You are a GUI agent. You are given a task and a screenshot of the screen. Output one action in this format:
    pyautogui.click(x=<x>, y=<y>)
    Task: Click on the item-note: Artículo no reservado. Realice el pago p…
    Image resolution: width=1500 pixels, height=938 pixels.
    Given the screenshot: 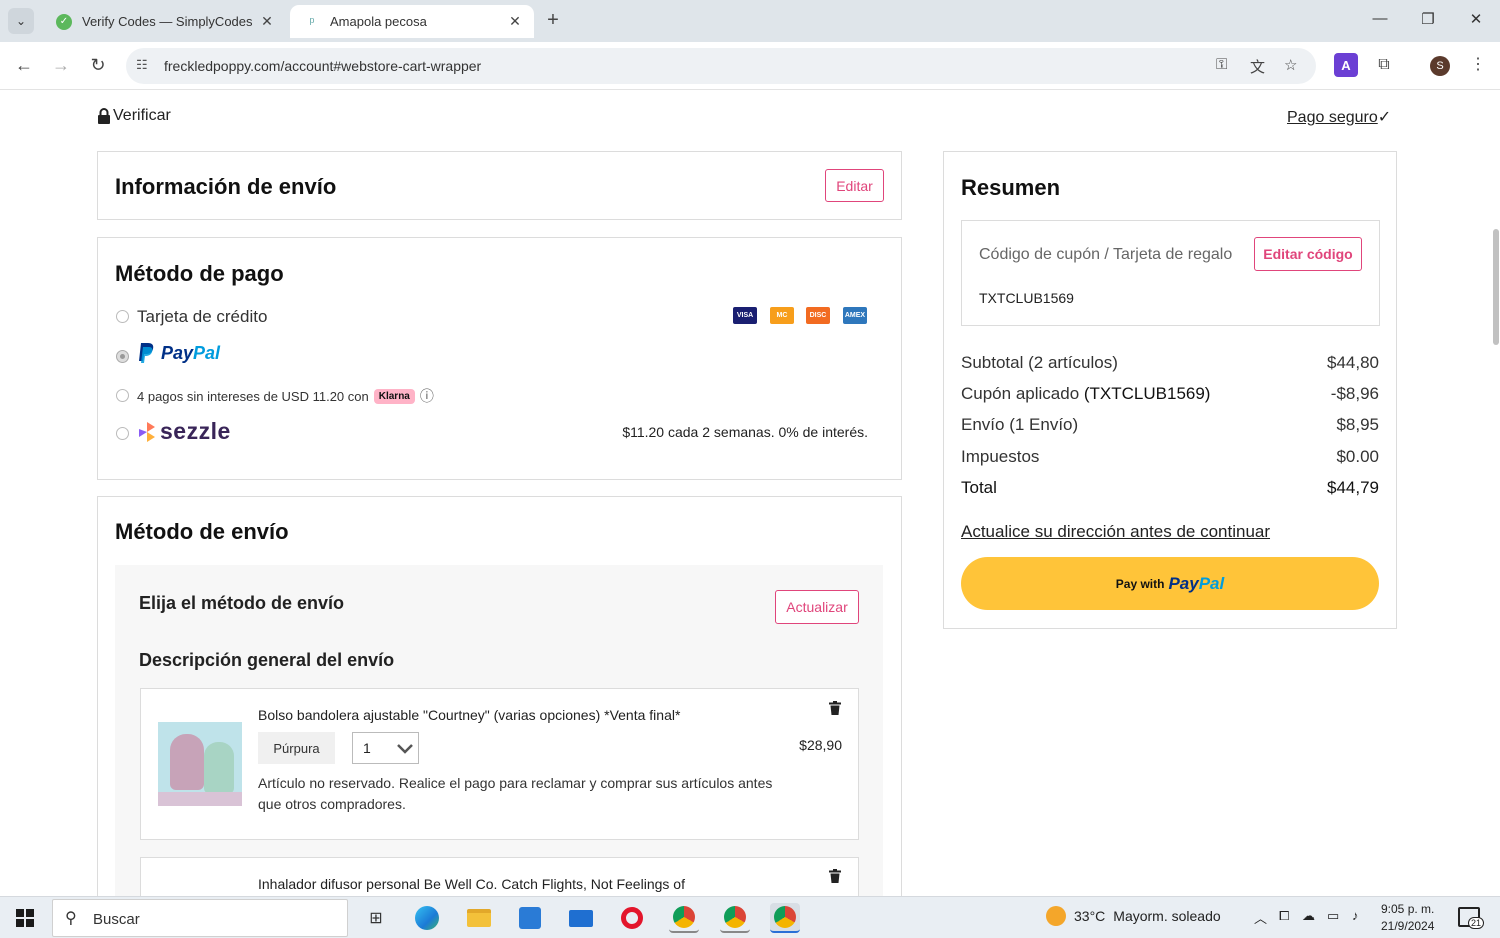 What is the action you would take?
    pyautogui.click(x=515, y=793)
    